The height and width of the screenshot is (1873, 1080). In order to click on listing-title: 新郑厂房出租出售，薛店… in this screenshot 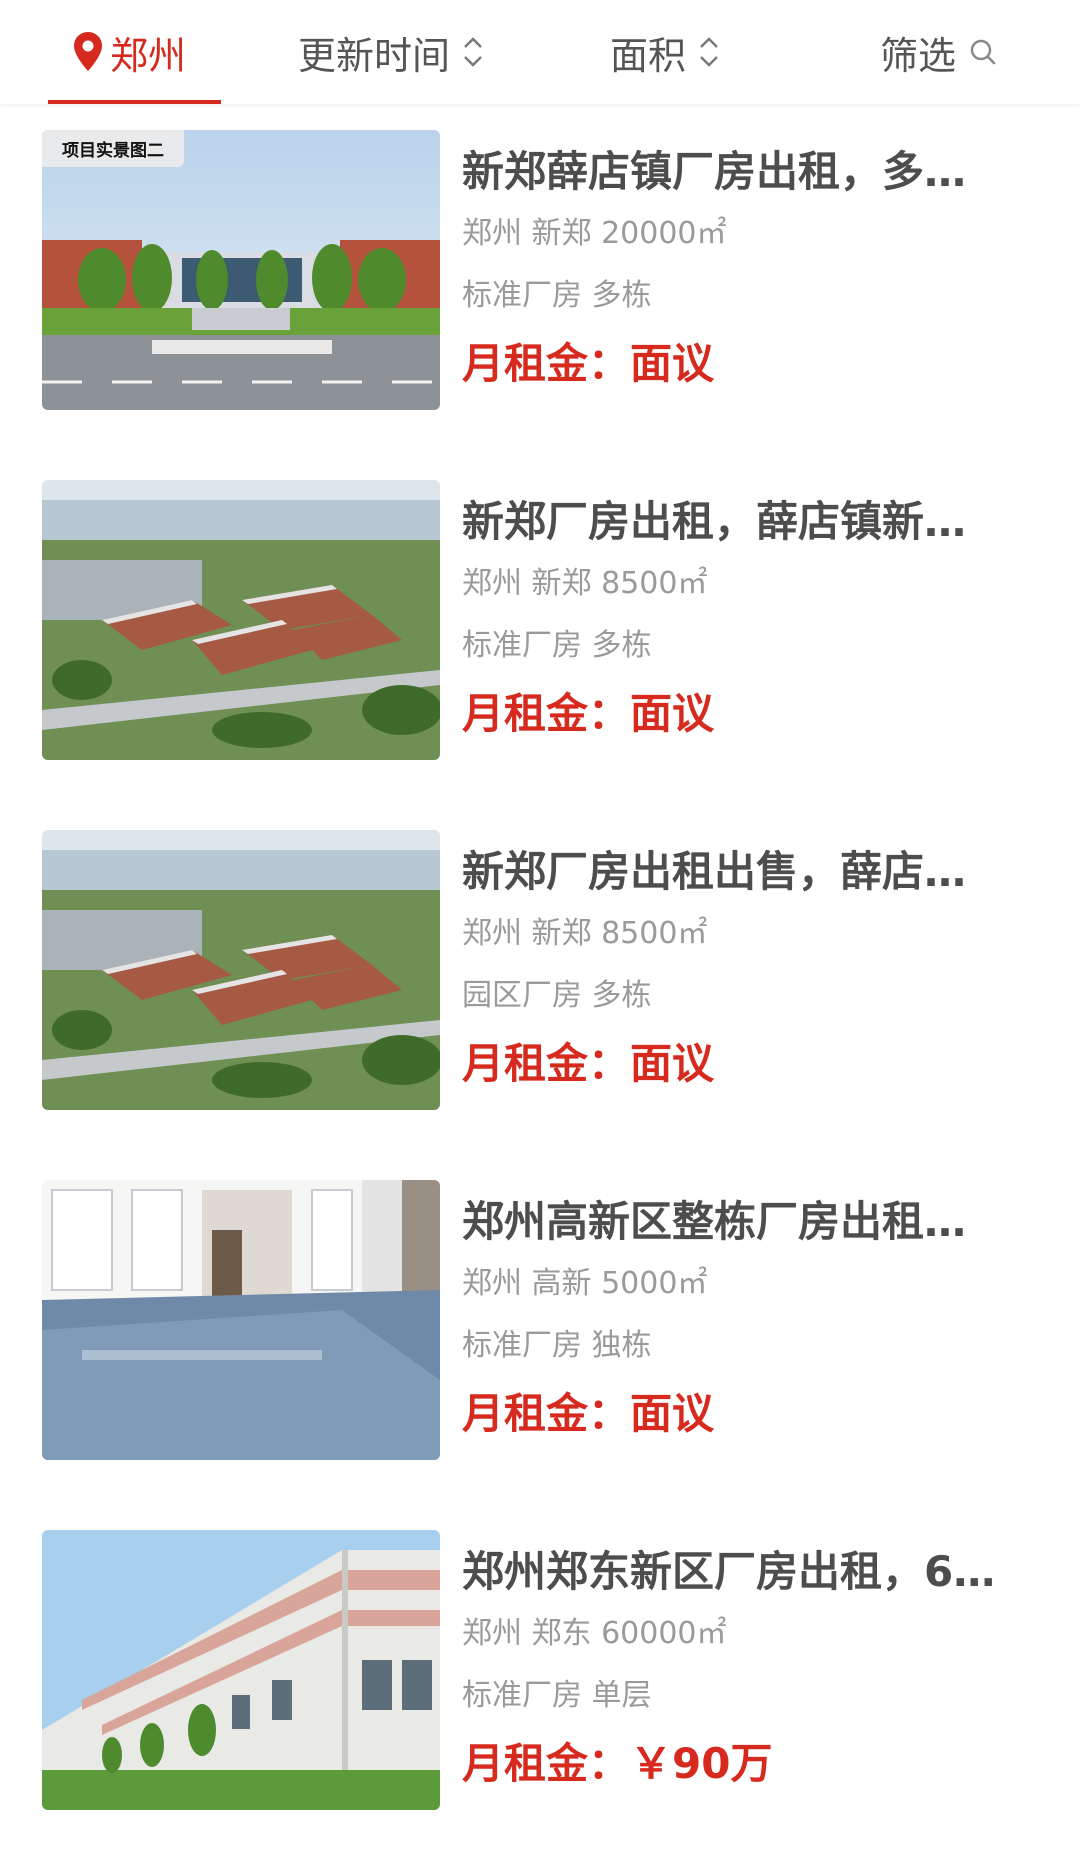, I will do `click(762, 872)`.